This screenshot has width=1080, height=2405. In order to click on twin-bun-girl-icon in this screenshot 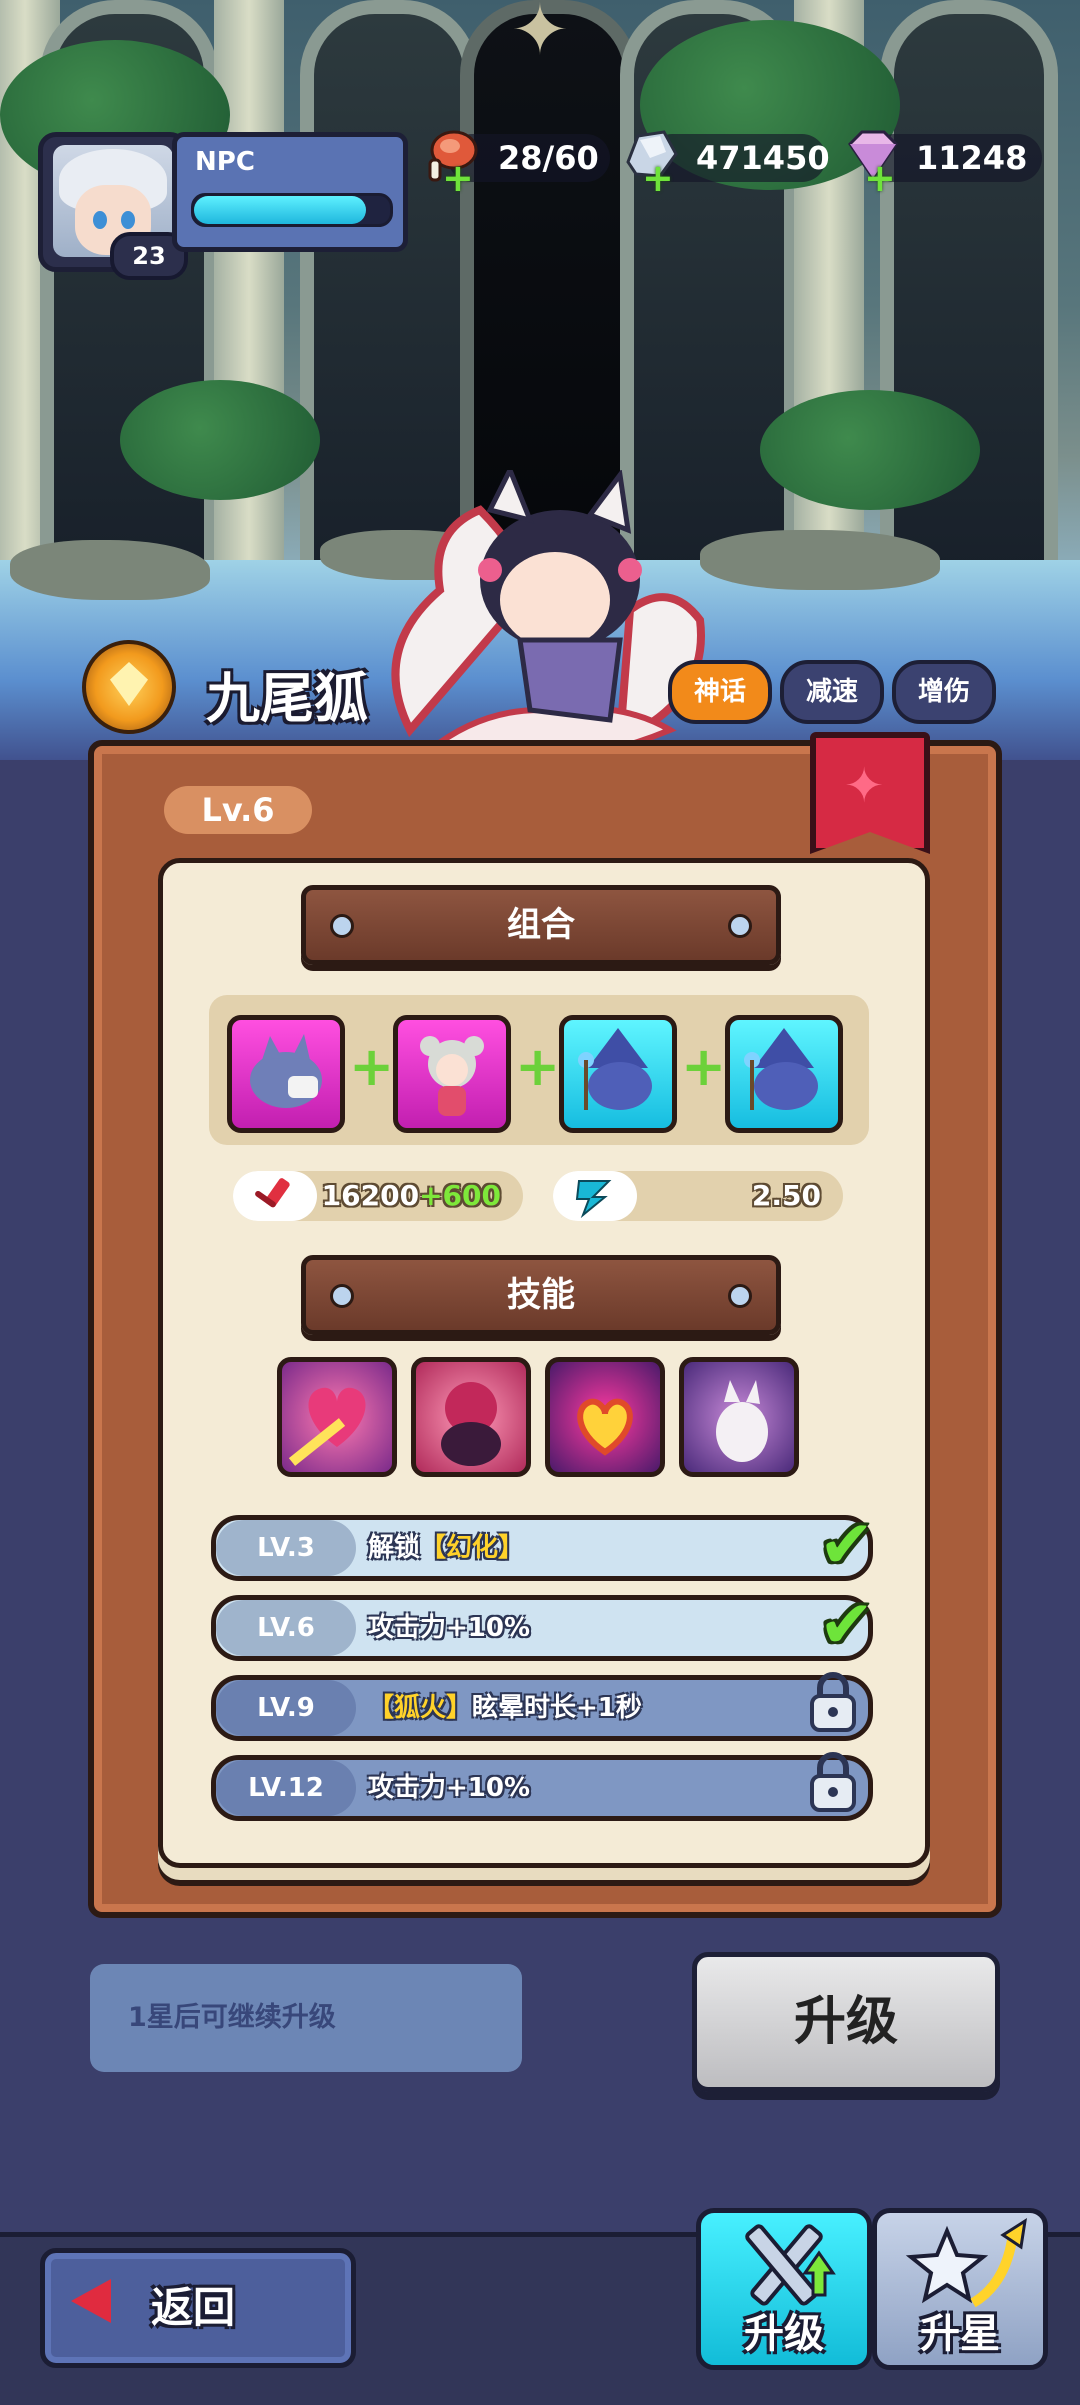, I will do `click(452, 1076)`.